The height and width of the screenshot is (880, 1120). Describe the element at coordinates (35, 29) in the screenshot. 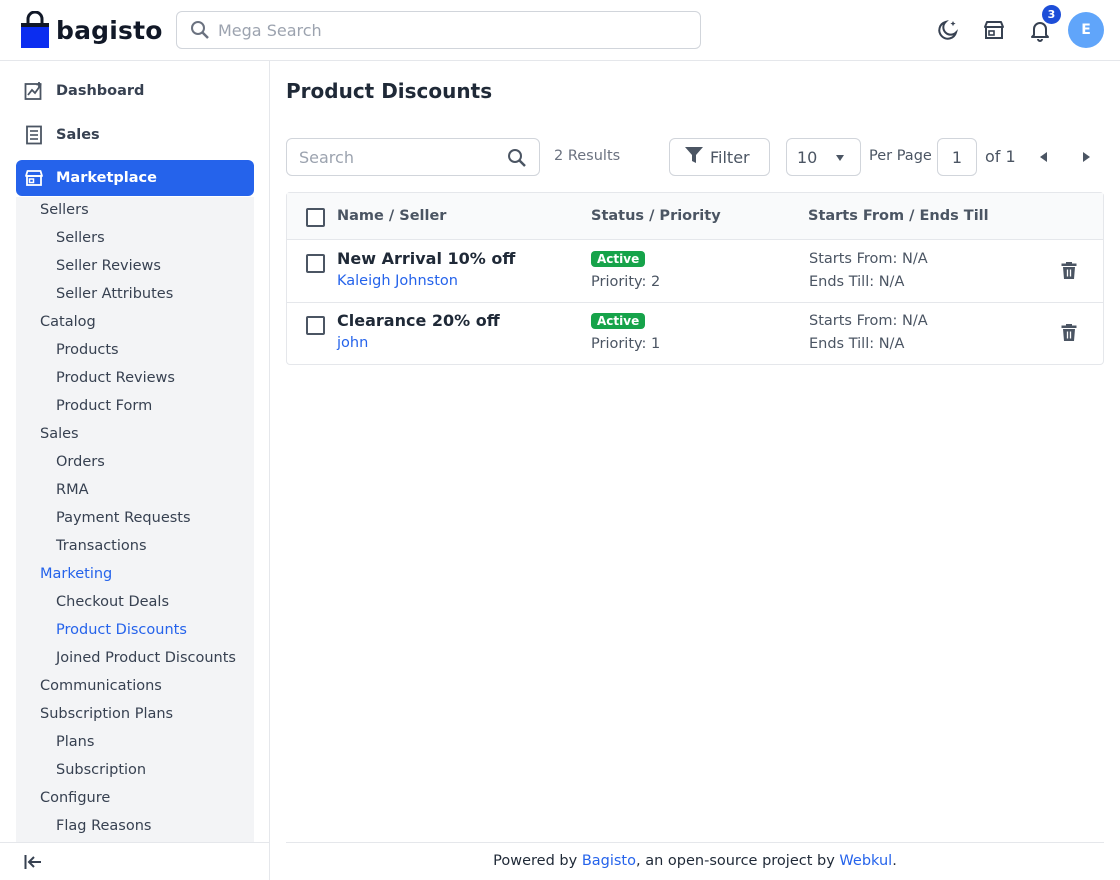

I see `bag-logo-icon` at that location.